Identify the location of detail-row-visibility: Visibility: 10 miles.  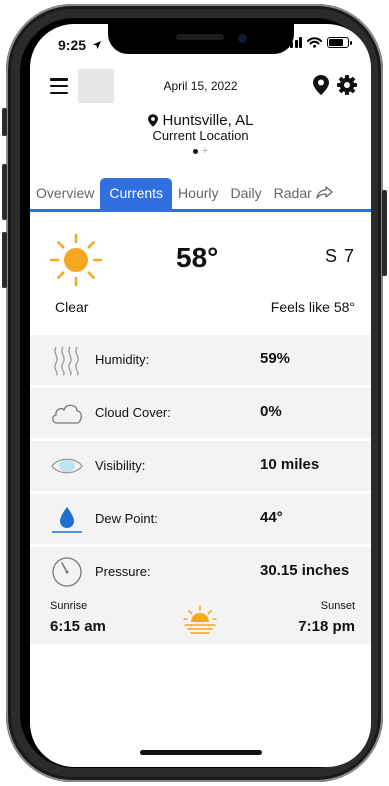
(200, 466).